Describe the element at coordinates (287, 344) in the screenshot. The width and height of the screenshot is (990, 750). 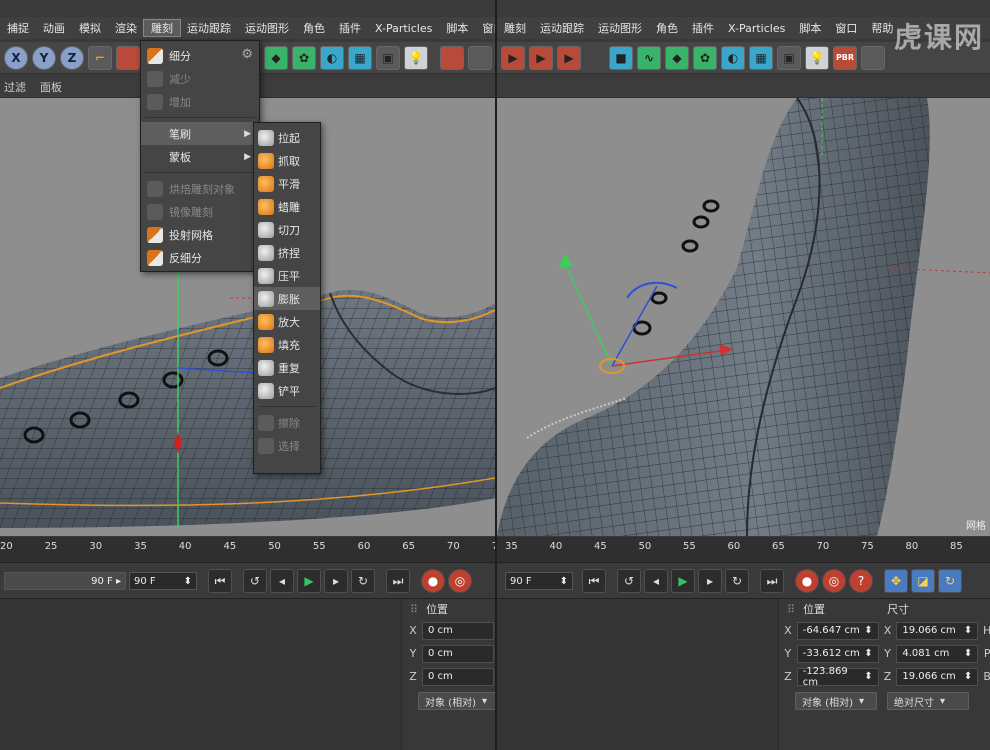
I see `brush-menu-item: 填充` at that location.